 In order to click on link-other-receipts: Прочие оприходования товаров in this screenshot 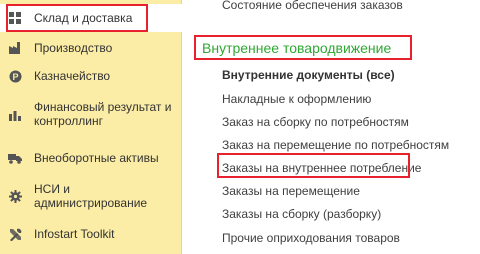, I will do `click(311, 238)`.